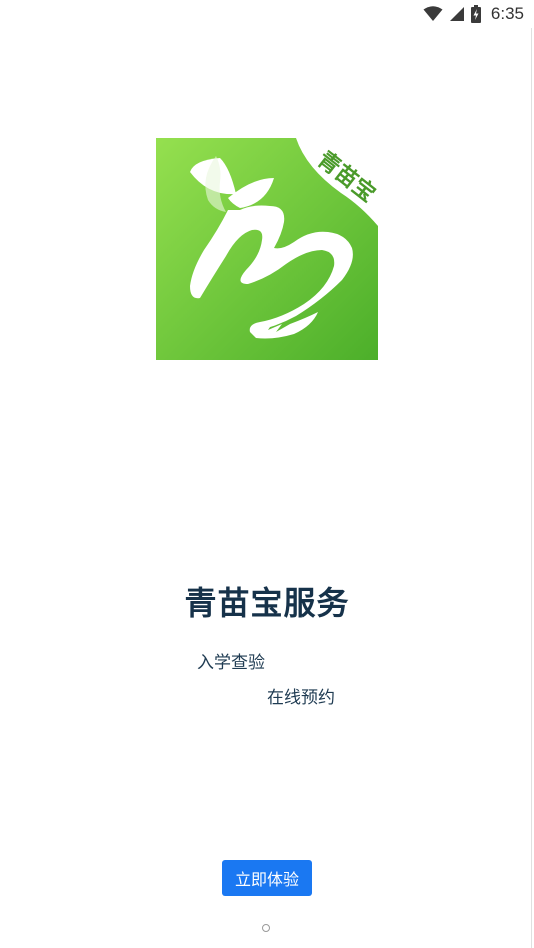 This screenshot has width=534, height=948. I want to click on status-bar: 6:35, so click(267, 14).